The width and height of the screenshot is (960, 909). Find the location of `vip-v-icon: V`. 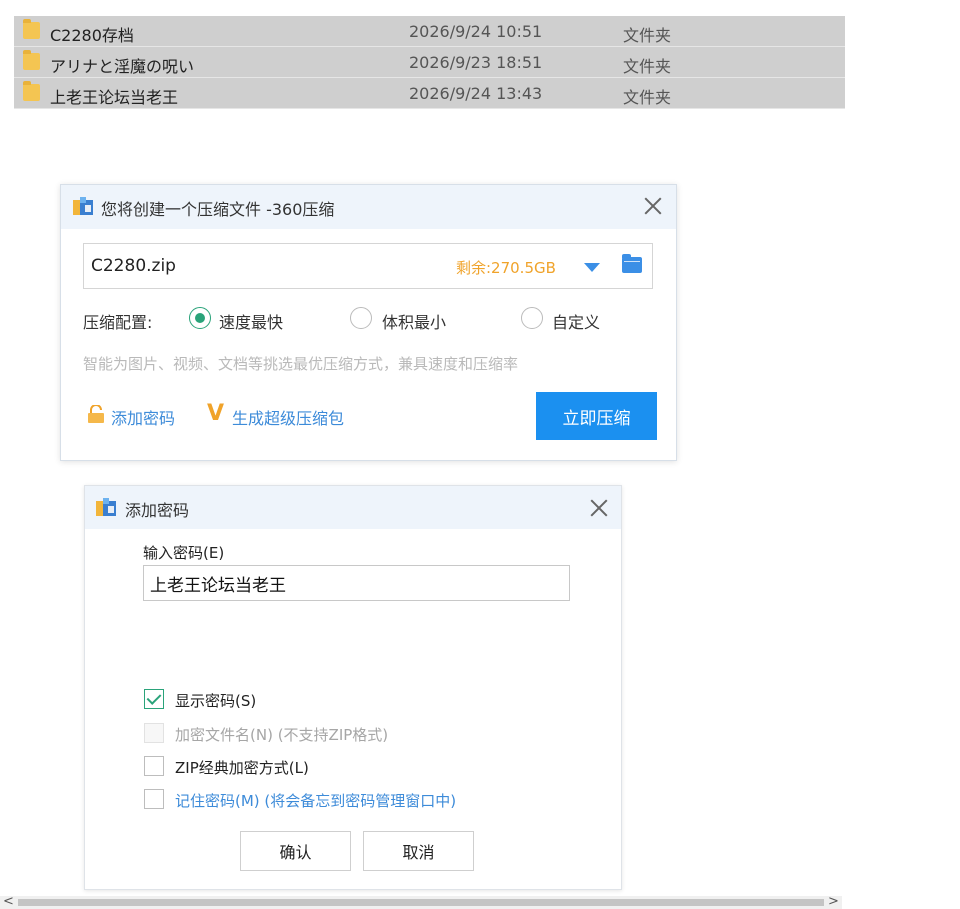

vip-v-icon: V is located at coordinates (216, 413).